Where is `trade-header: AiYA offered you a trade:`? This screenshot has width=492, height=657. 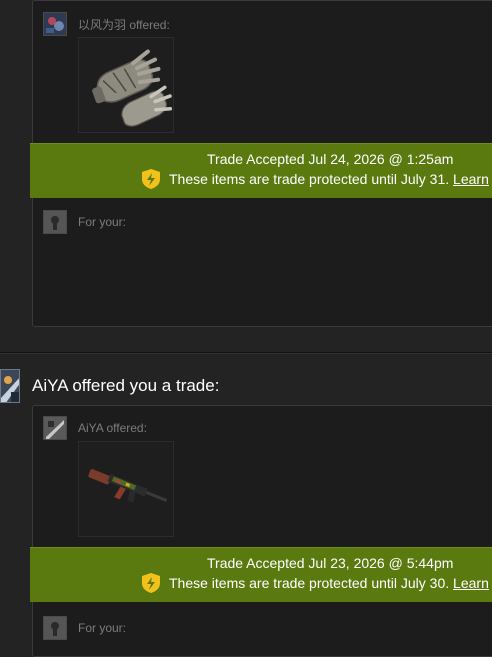 trade-header: AiYA offered you a trade: is located at coordinates (109, 386).